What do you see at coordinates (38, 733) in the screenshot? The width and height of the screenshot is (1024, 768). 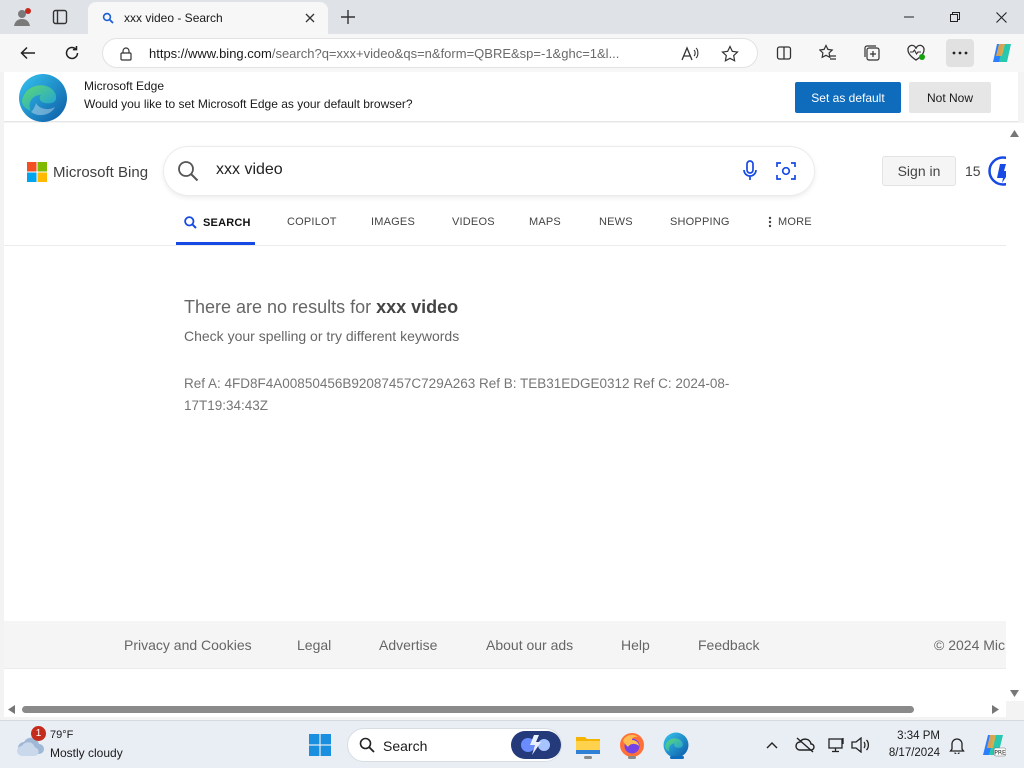 I see `weather-alert-badge: 1` at bounding box center [38, 733].